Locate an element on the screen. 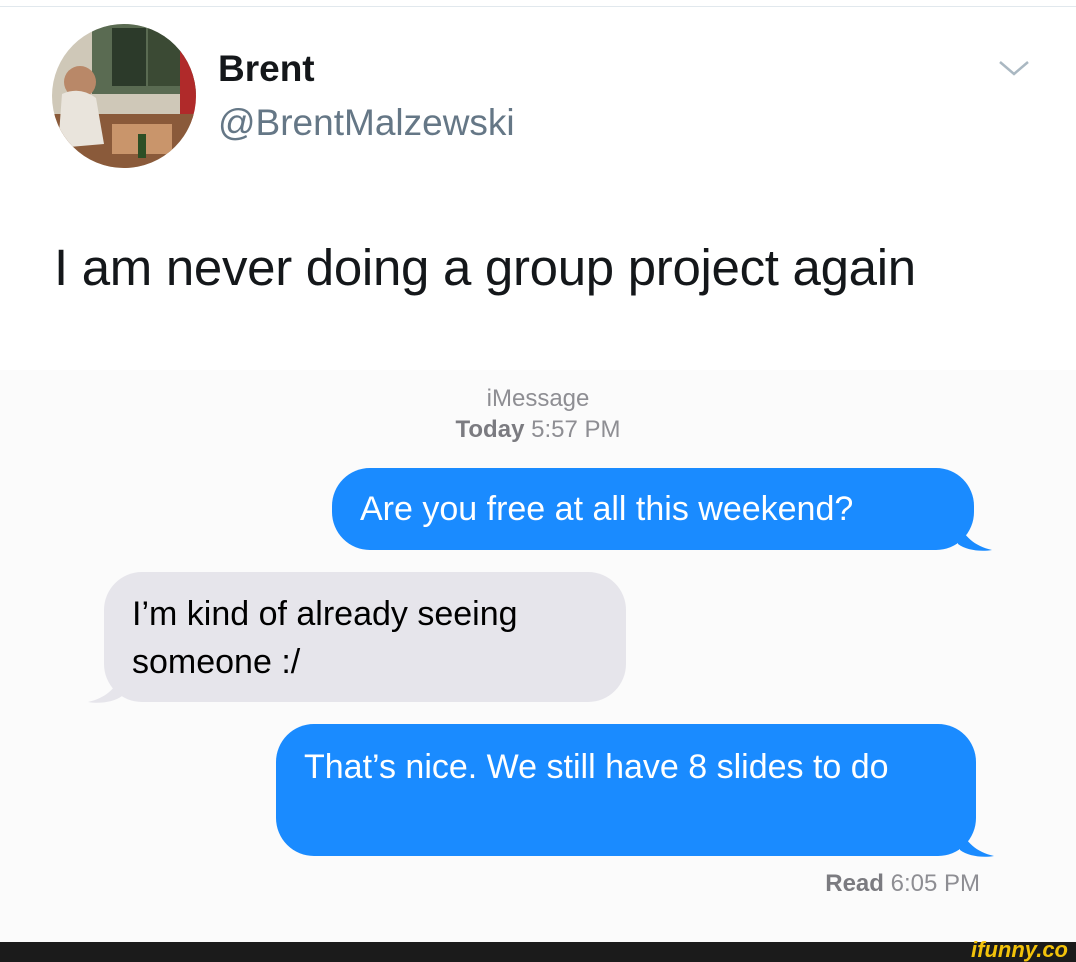 Image resolution: width=1076 pixels, height=962 pixels. read-receipt: Read 6:05 PM is located at coordinates (902, 884).